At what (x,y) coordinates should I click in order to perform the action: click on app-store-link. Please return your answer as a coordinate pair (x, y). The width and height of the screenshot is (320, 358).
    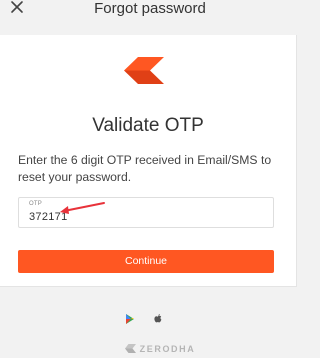
    Looking at the image, I should click on (158, 318).